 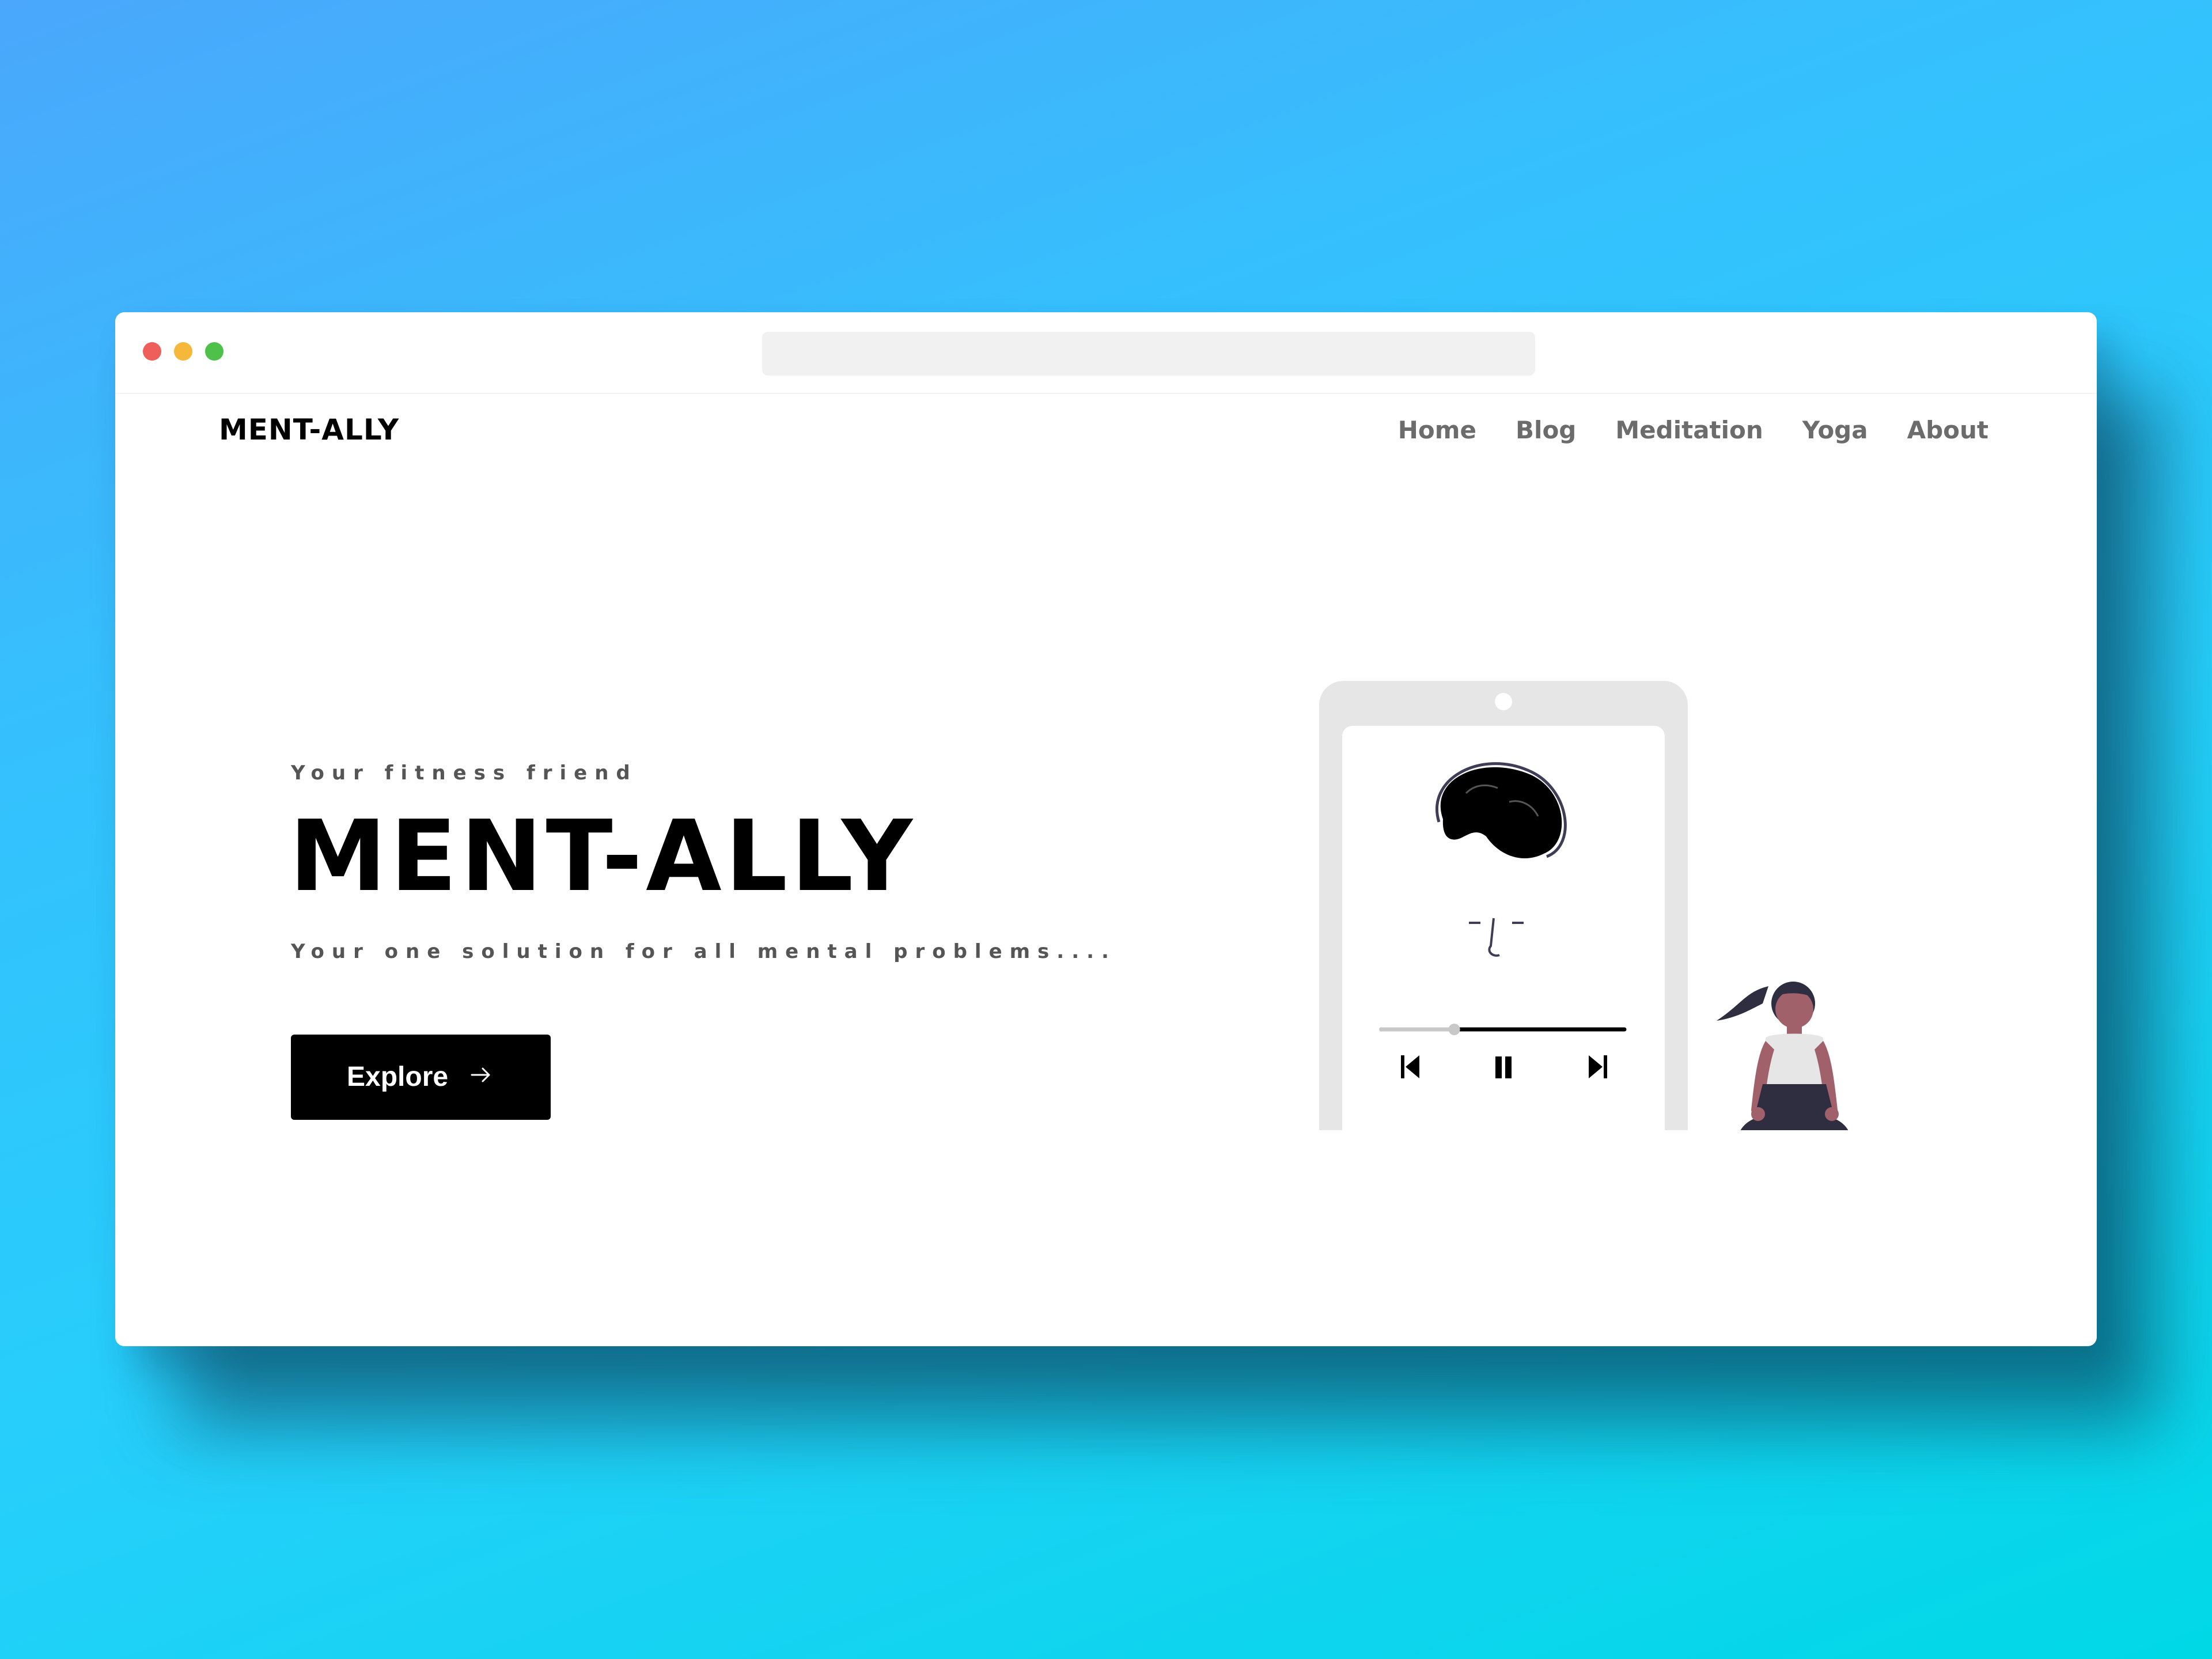 What do you see at coordinates (1835, 430) in the screenshot?
I see `nav-yoga: Yoga` at bounding box center [1835, 430].